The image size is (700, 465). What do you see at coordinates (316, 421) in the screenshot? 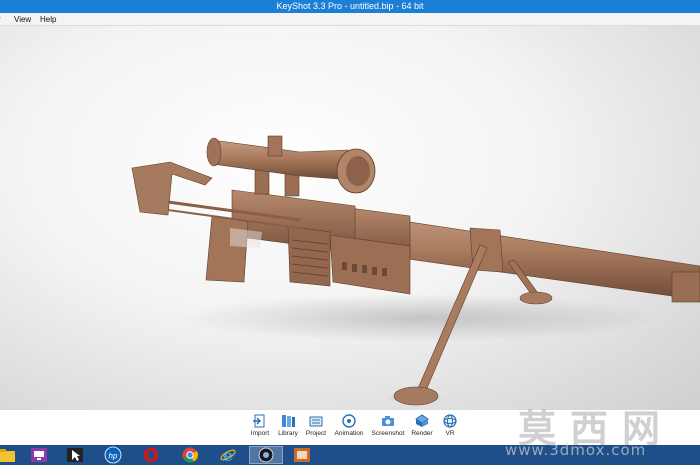
I see `project-icon` at bounding box center [316, 421].